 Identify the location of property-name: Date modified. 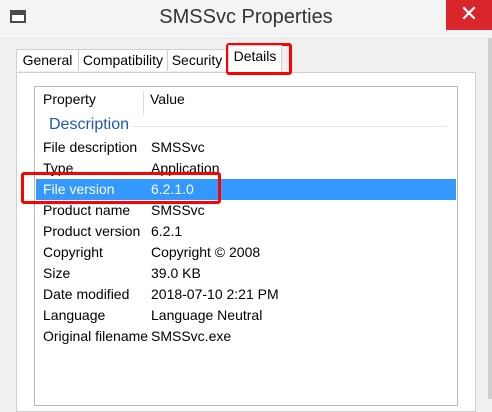
(86, 294).